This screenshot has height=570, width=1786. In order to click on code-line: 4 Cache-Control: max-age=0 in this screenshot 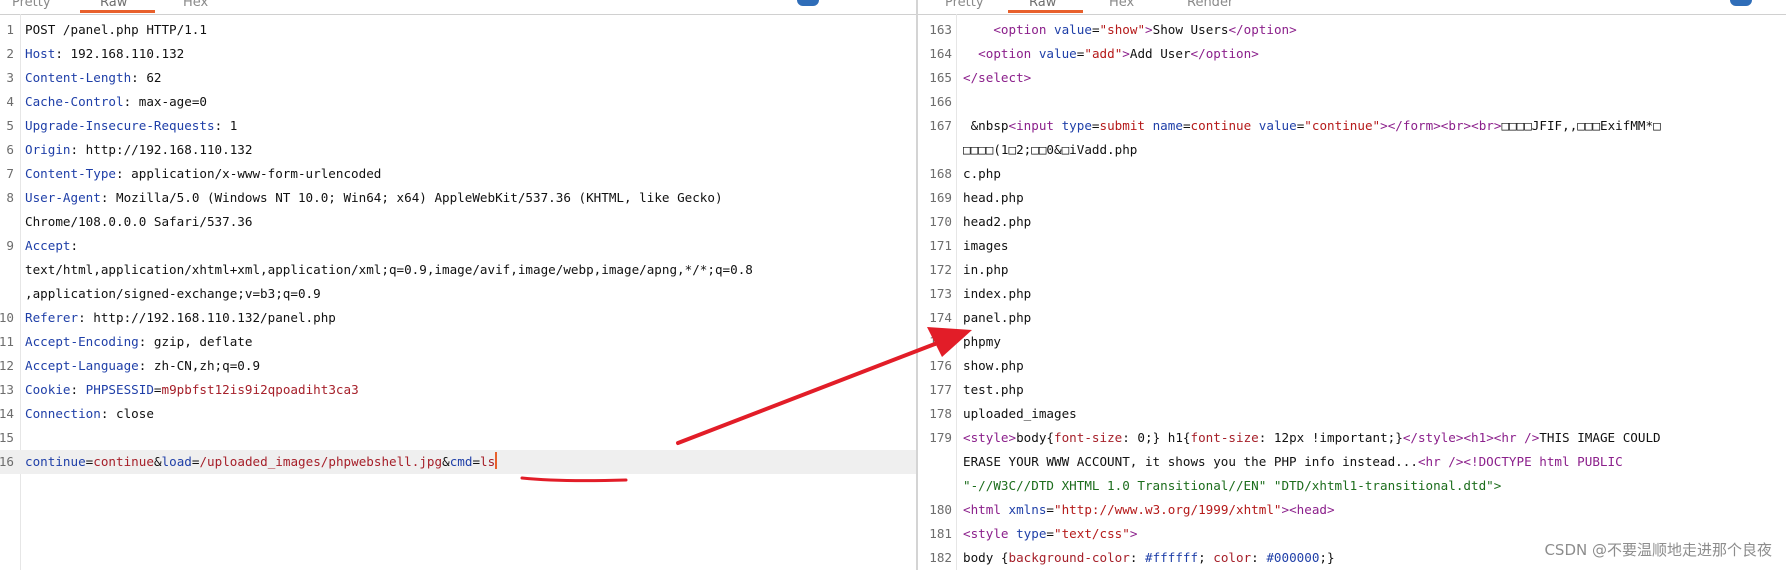, I will do `click(458, 102)`.